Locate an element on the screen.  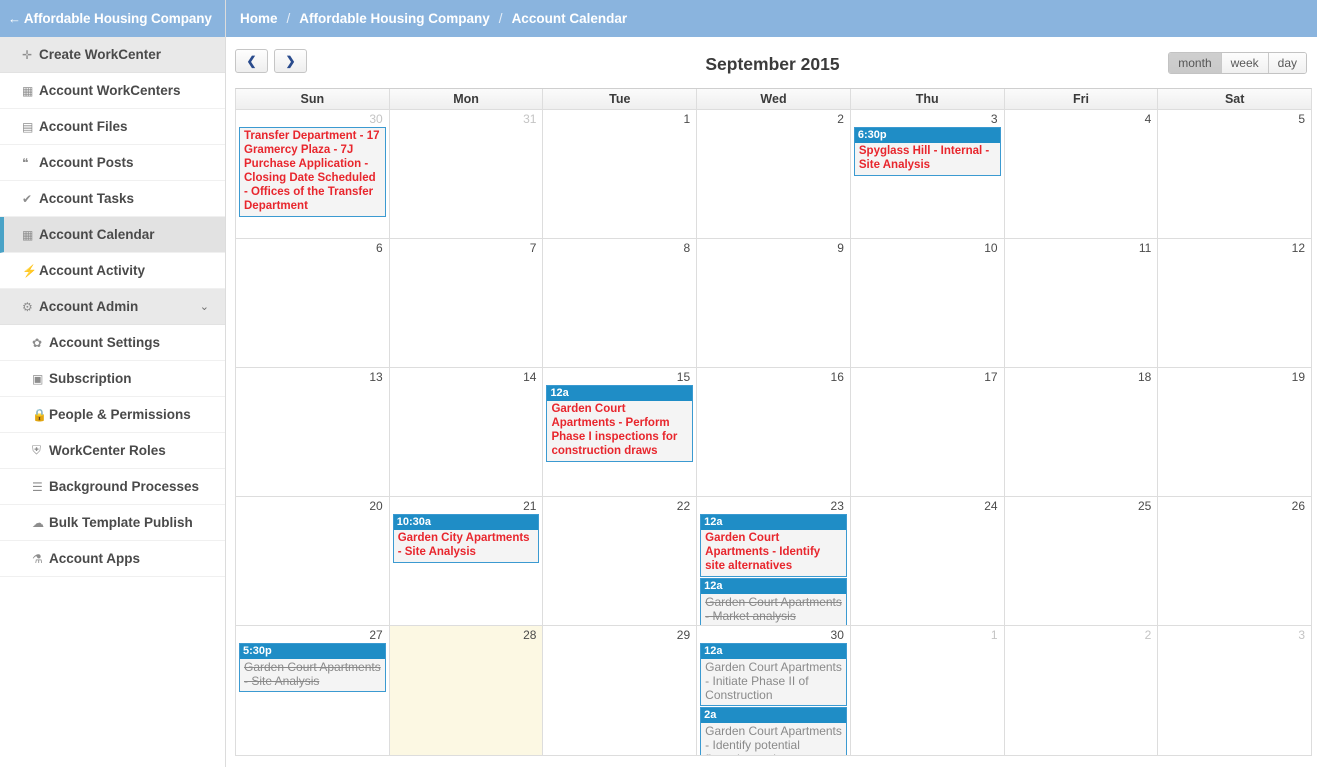
day-number: 4 is located at coordinates (1081, 119).